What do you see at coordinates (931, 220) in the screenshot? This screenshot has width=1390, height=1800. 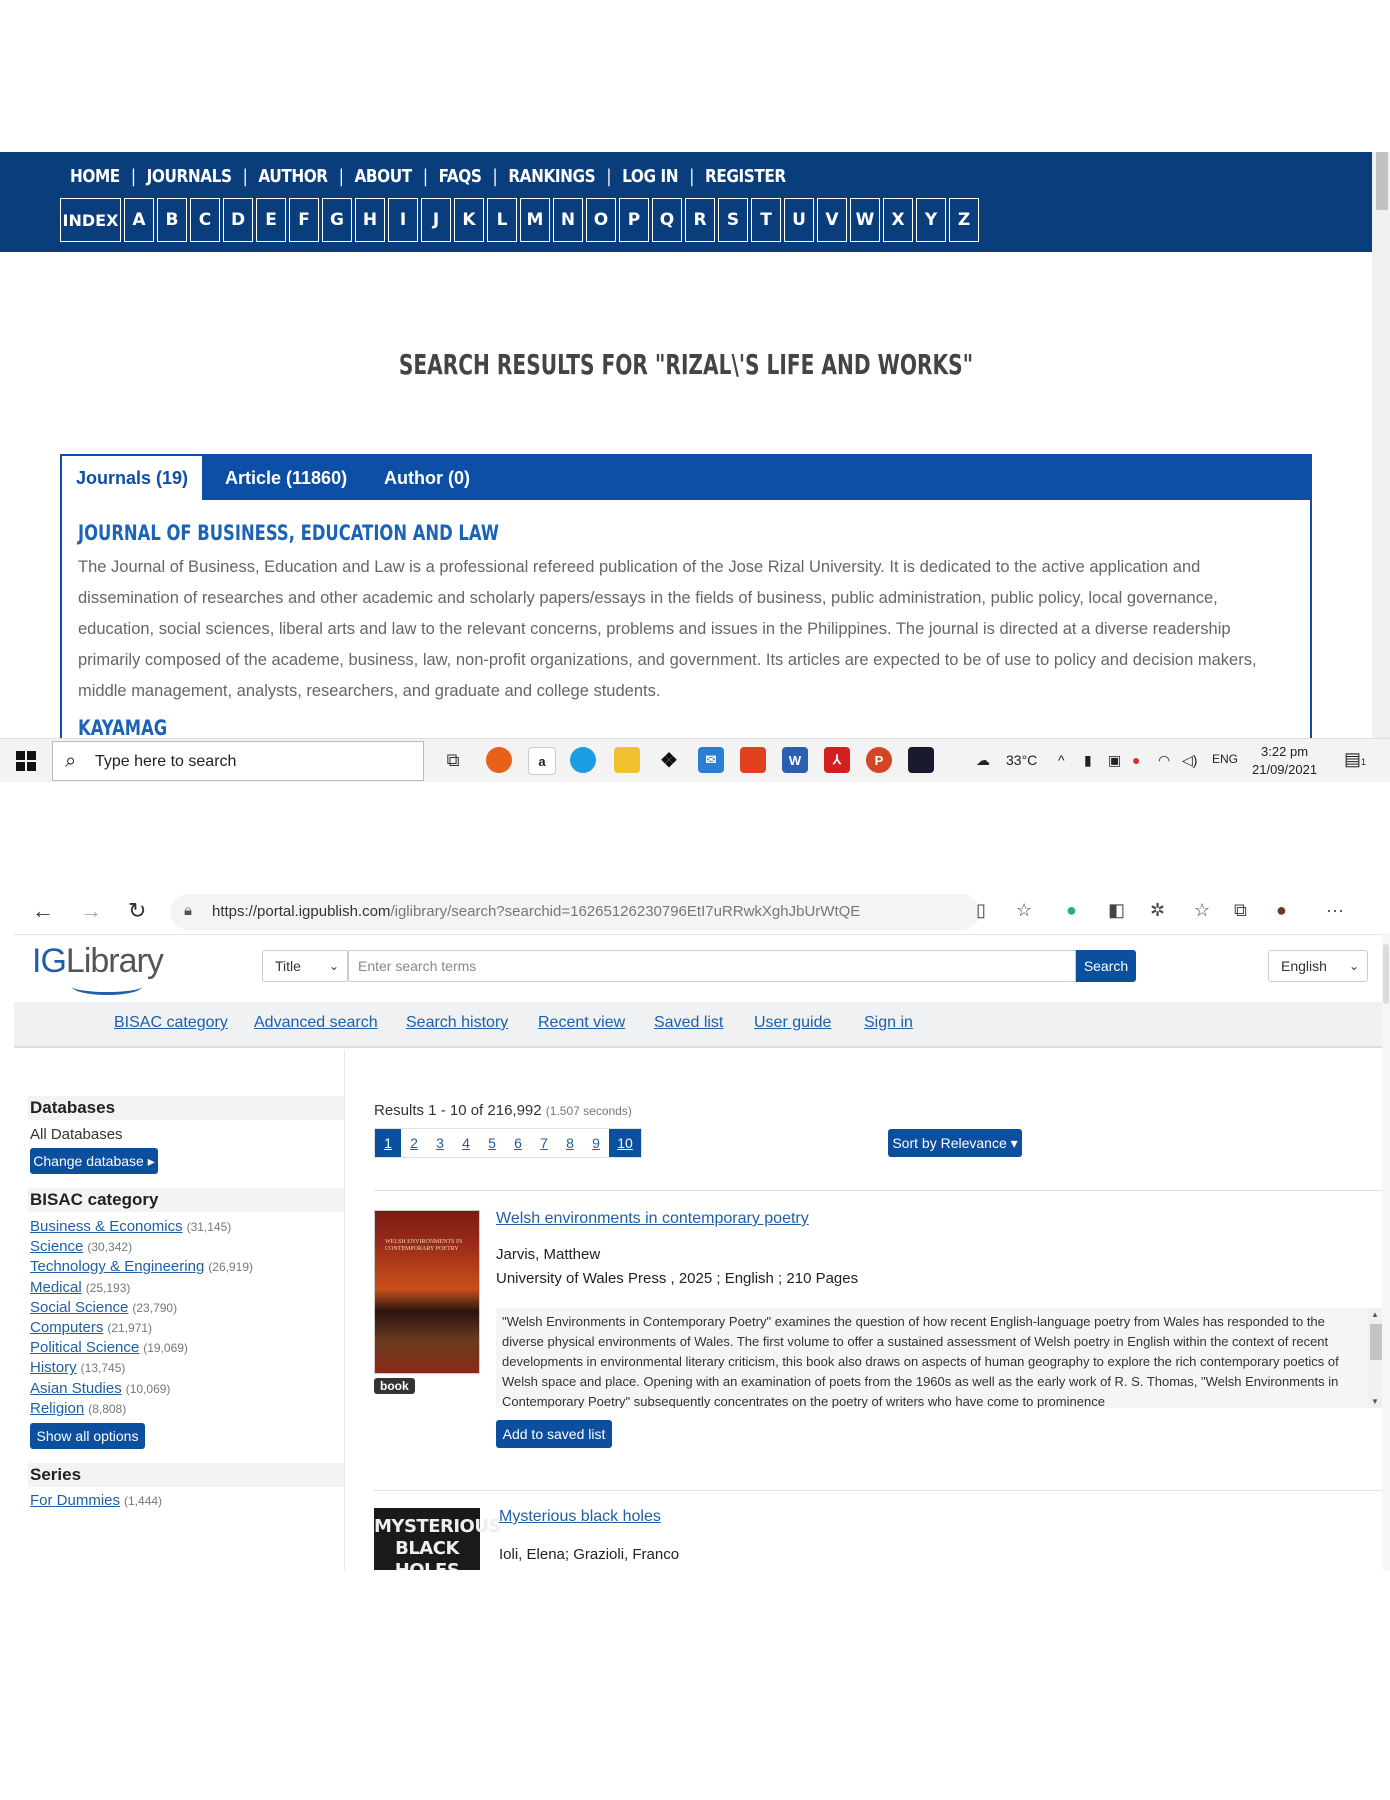 I see `index-letter-y: Y` at bounding box center [931, 220].